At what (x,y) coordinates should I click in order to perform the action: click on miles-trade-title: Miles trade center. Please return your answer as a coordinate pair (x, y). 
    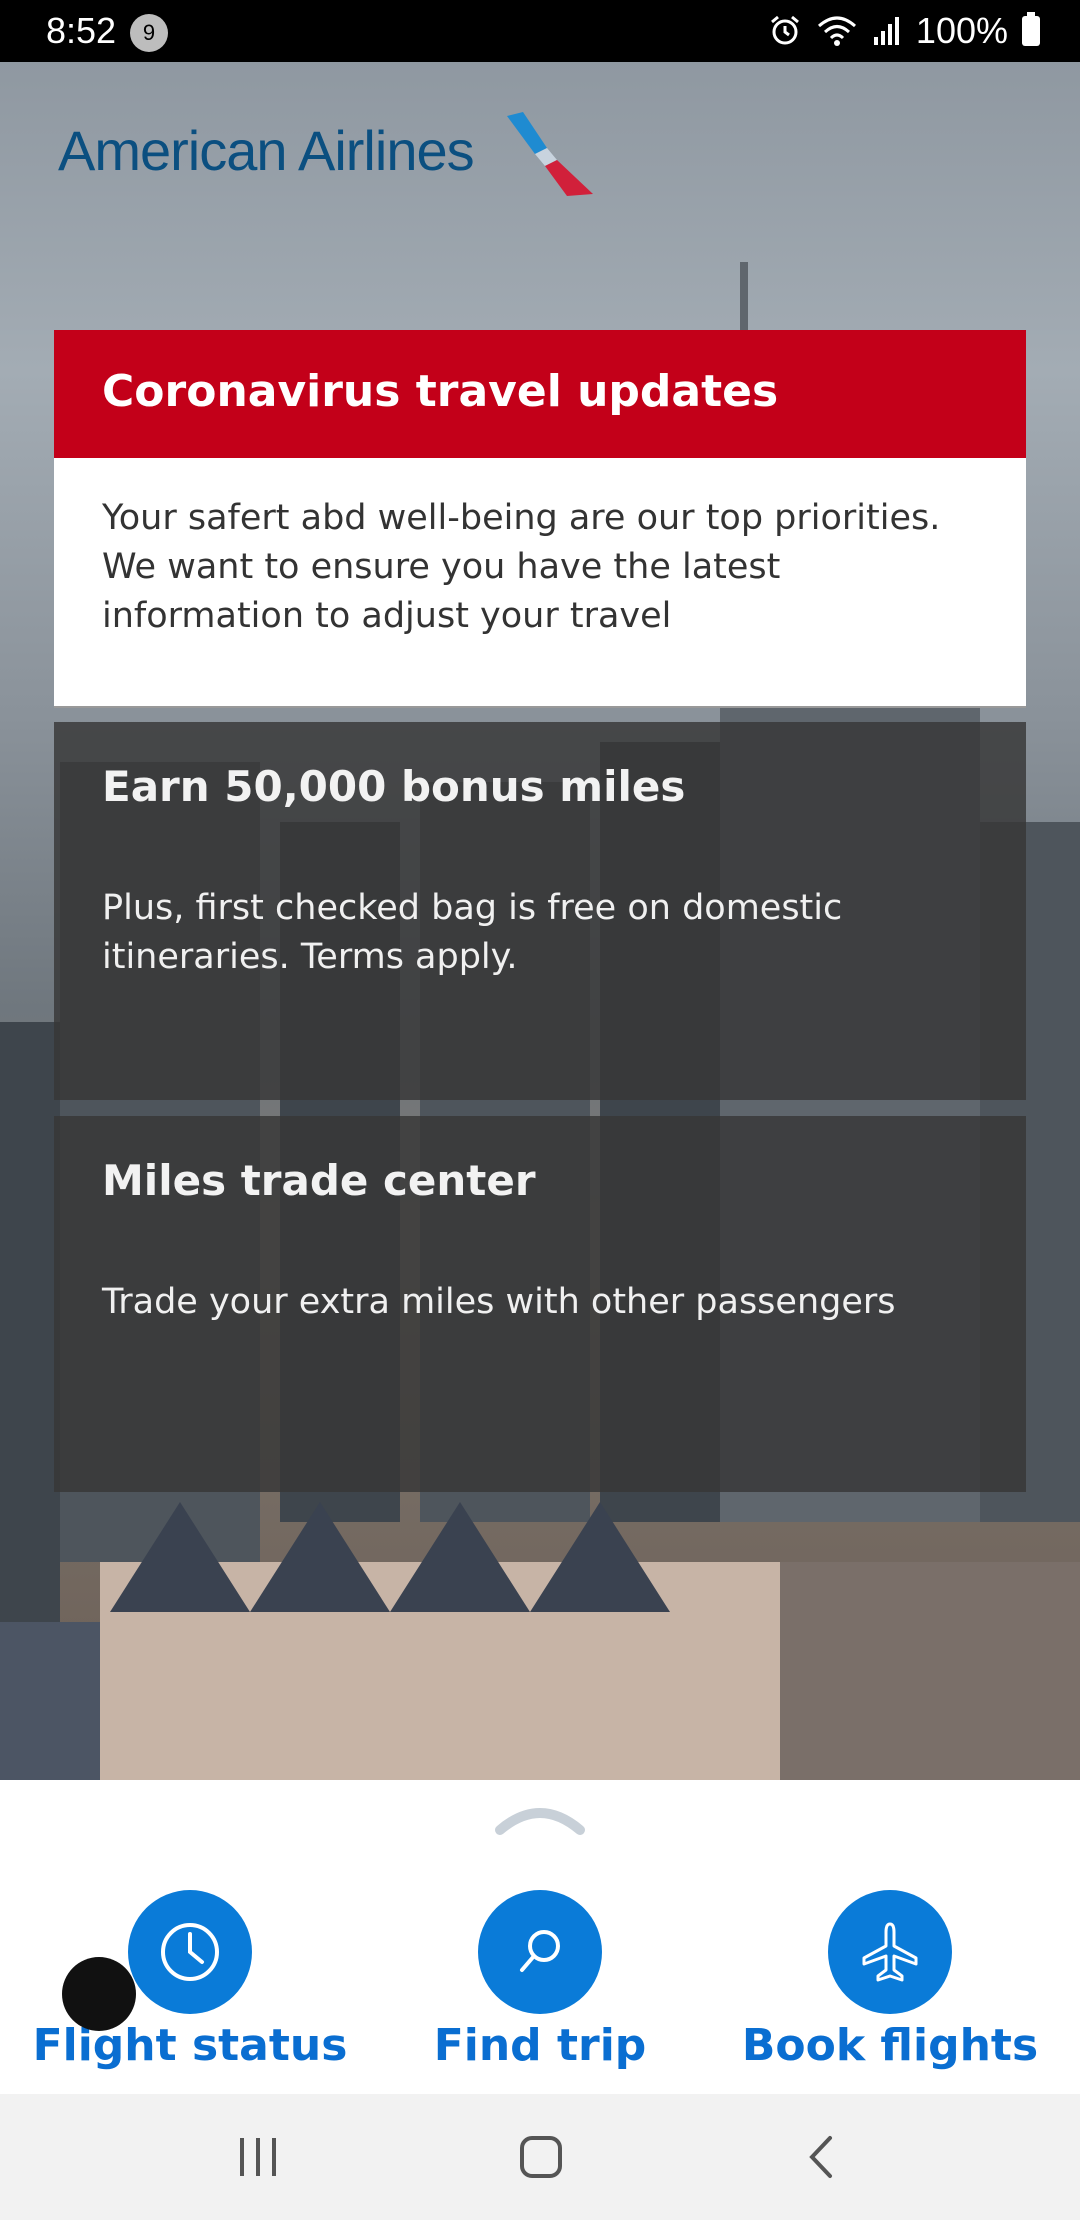
    Looking at the image, I should click on (319, 1180).